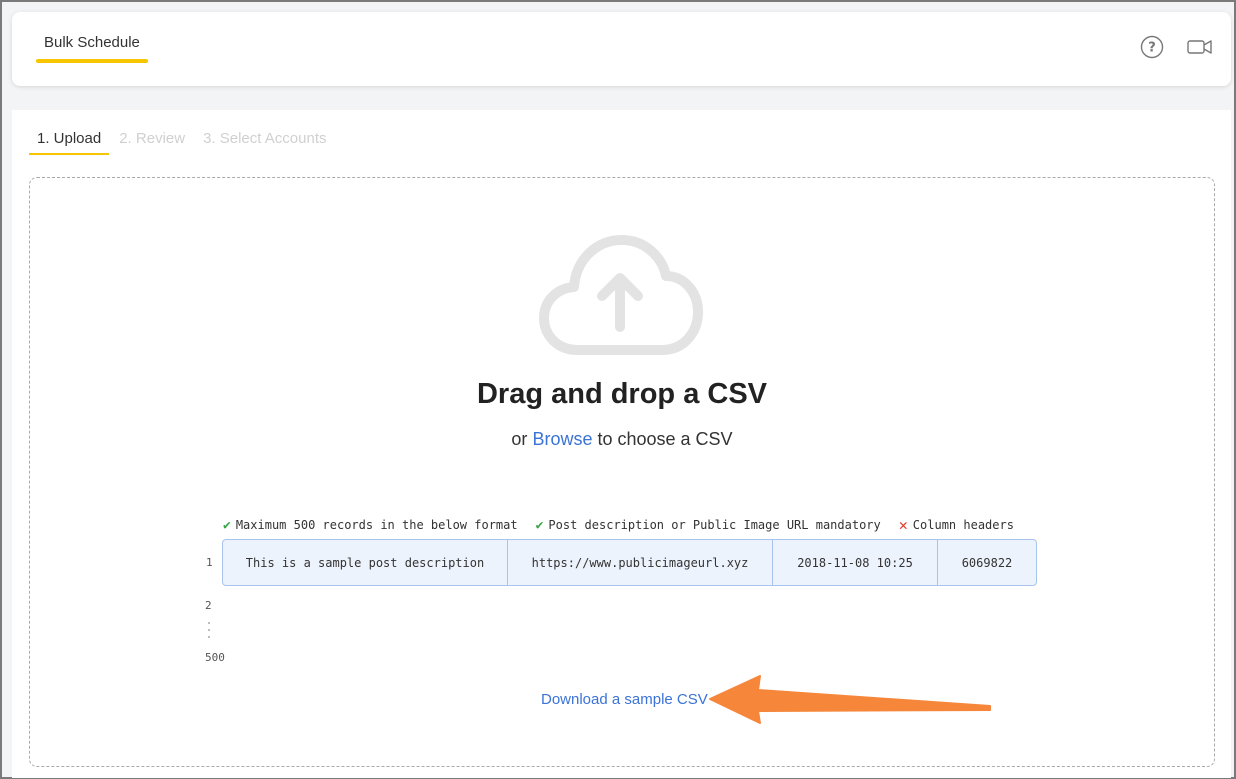  Describe the element at coordinates (69, 141) in the screenshot. I see `tab-upload: 1. Upload` at that location.